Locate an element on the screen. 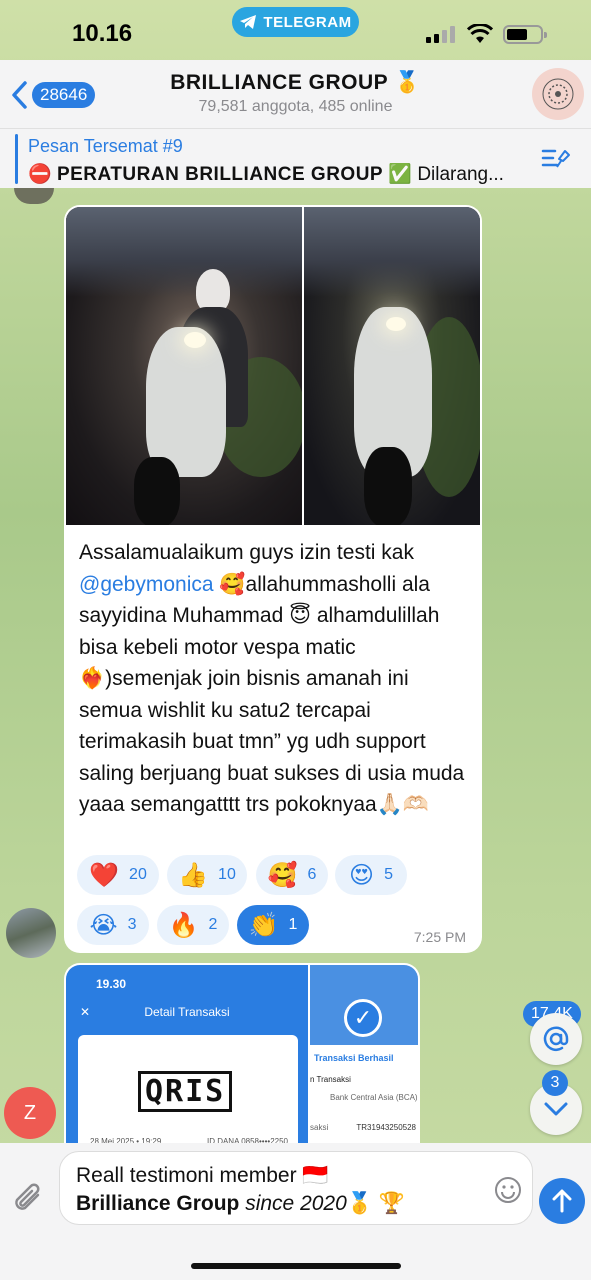 The width and height of the screenshot is (591, 1280). reaction-heart-eyes: 😍 5 is located at coordinates (371, 875).